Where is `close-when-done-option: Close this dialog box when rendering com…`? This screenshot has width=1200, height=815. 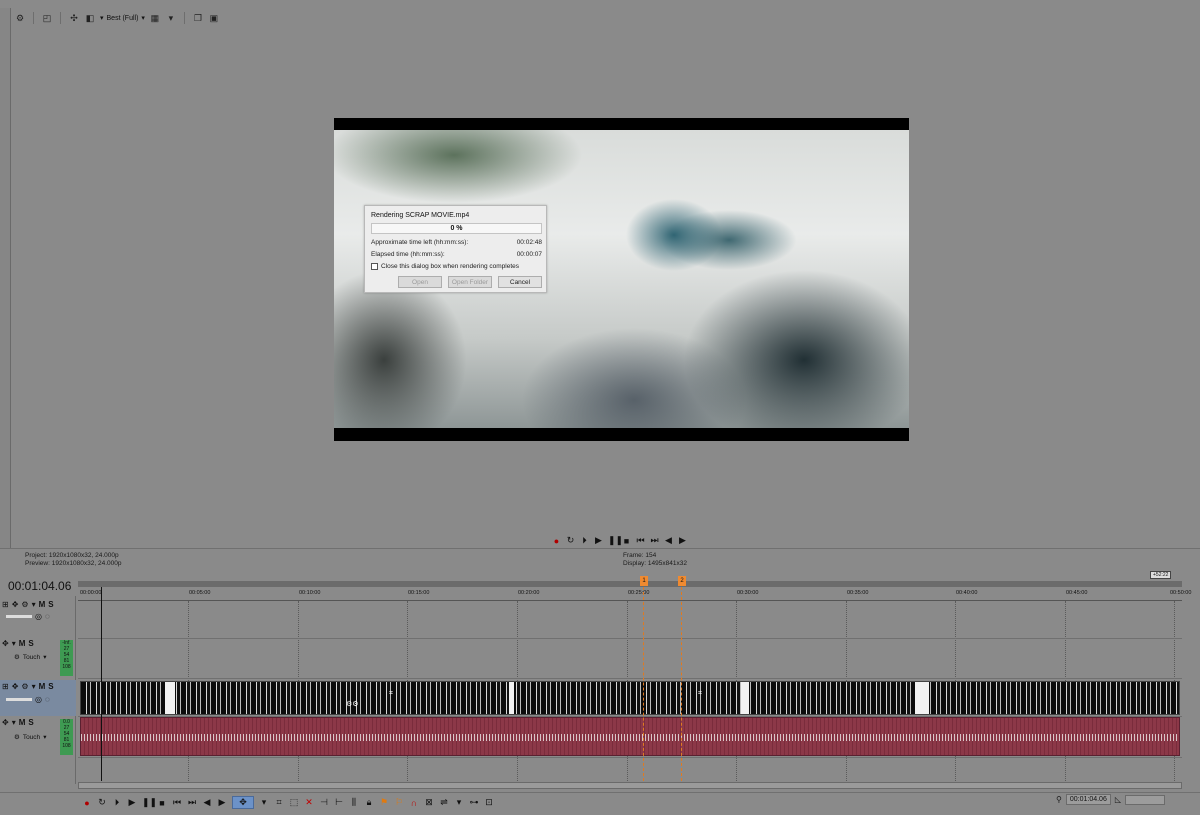 close-when-done-option: Close this dialog box when rendering com… is located at coordinates (445, 266).